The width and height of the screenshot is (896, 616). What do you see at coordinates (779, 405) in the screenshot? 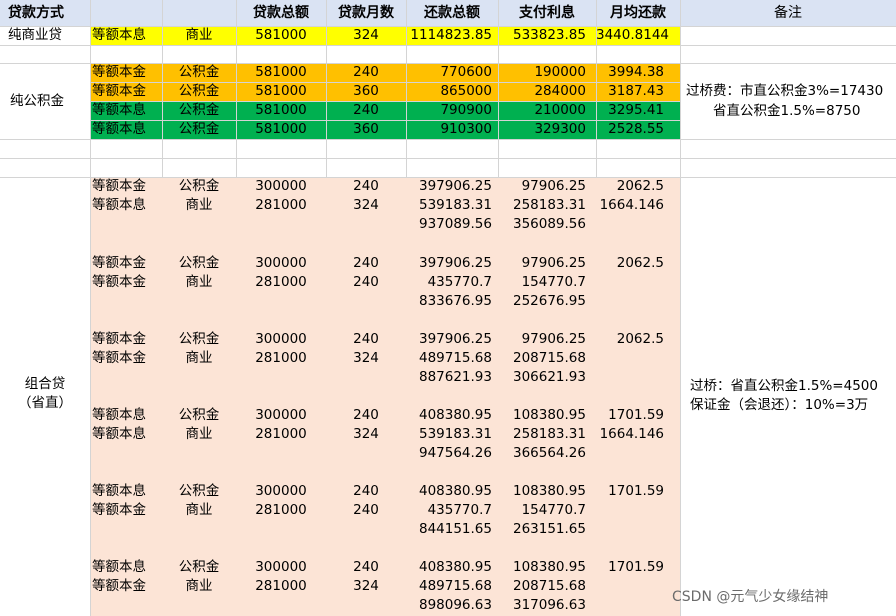
I see `combo-note-line2: 保证金（会退还）：10%=3万` at bounding box center [779, 405].